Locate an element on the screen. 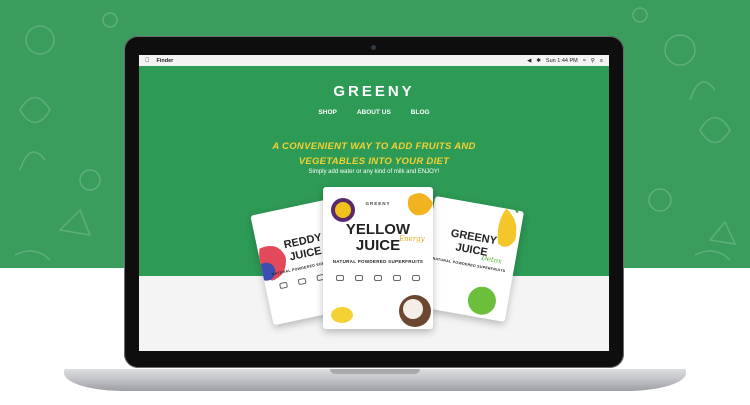  search-icon: ⚲ is located at coordinates (593, 61).